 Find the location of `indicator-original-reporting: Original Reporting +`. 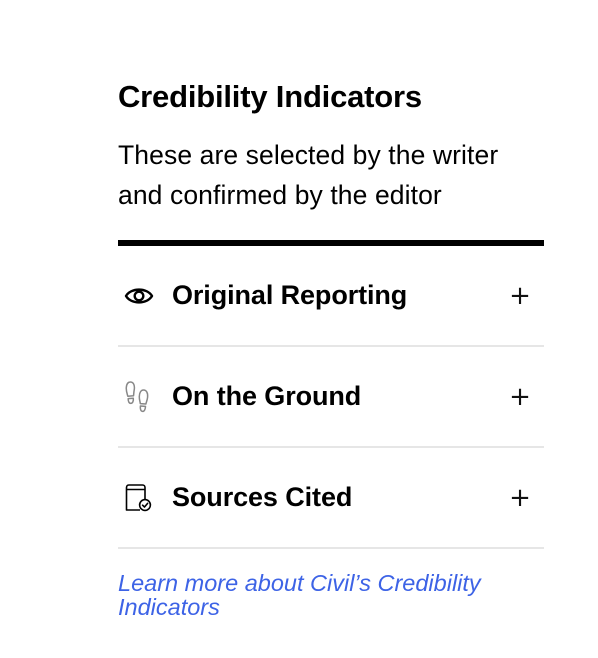

indicator-original-reporting: Original Reporting + is located at coordinates (331, 296).